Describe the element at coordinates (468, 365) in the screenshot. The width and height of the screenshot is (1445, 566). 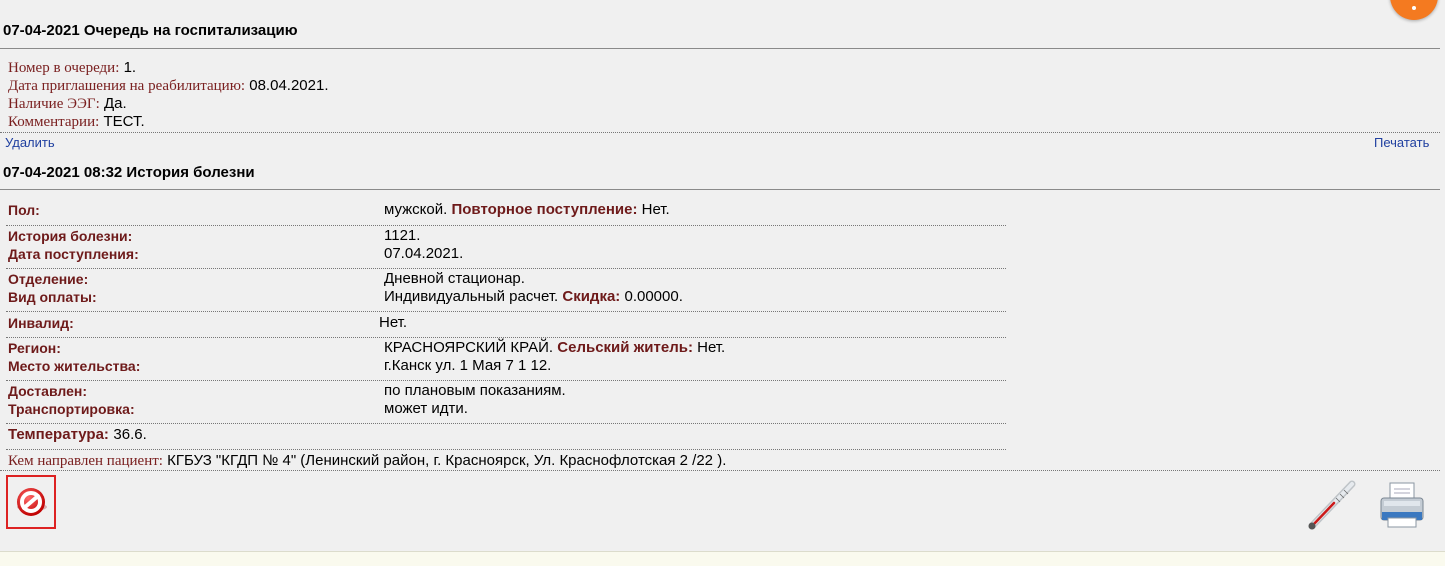
I see `residence-value: г.Канск ул. 1 Мая 7 1 12.` at that location.